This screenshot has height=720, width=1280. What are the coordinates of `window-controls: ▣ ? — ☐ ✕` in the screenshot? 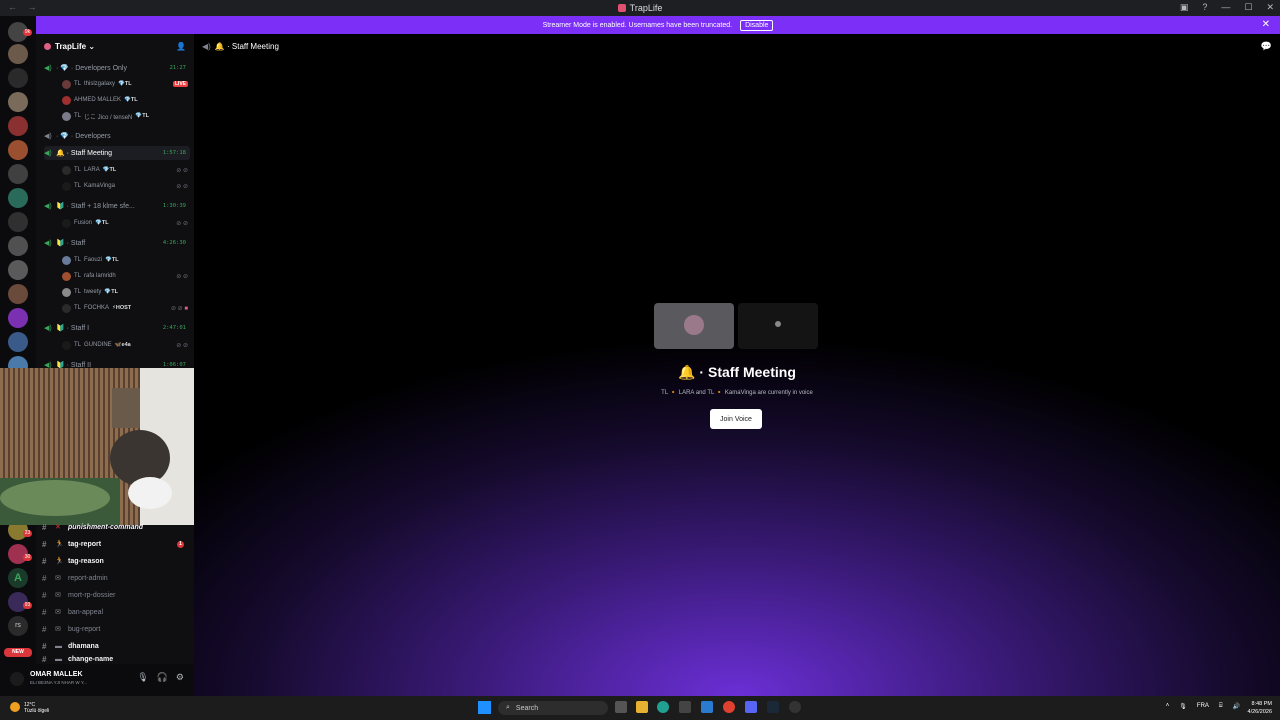 It's located at (1227, 7).